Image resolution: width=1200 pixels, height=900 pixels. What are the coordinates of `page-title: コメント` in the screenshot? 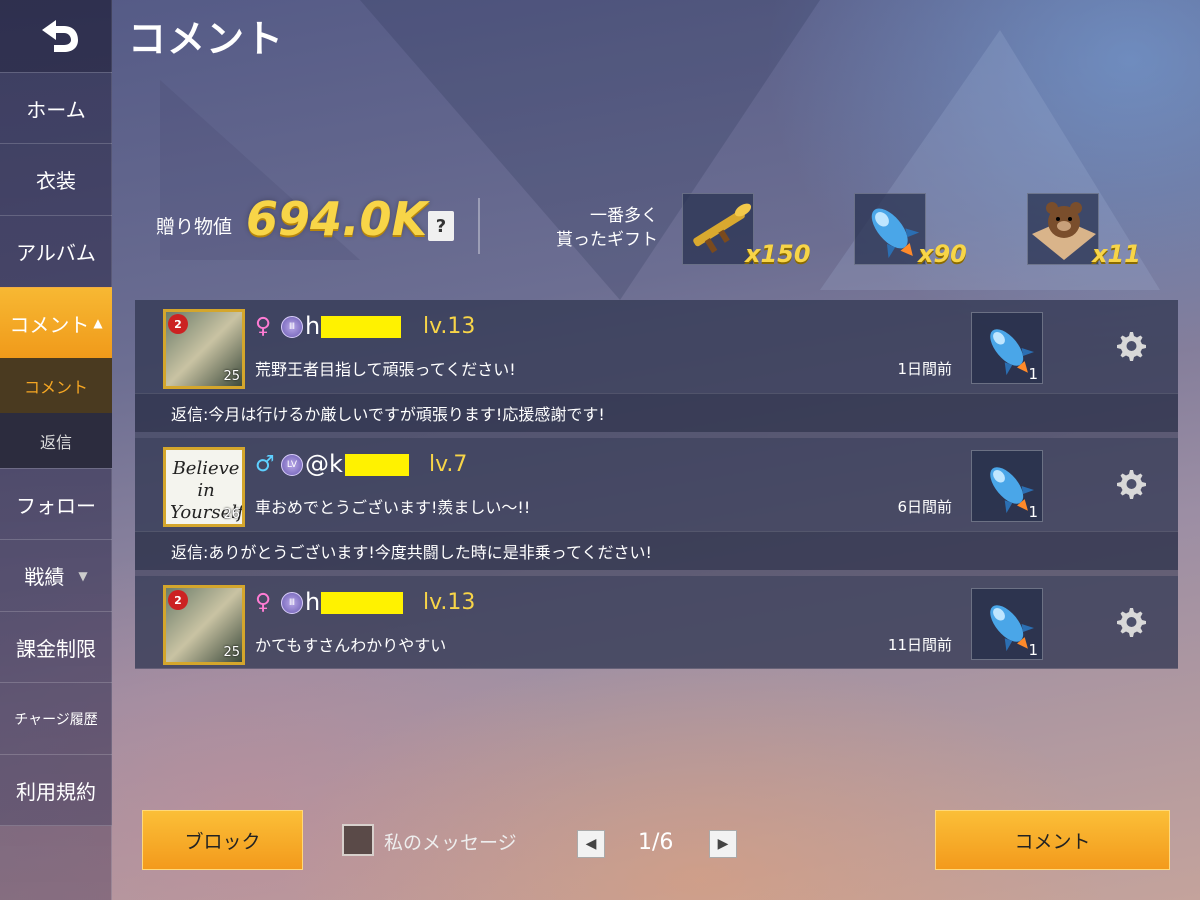 It's located at (206, 39).